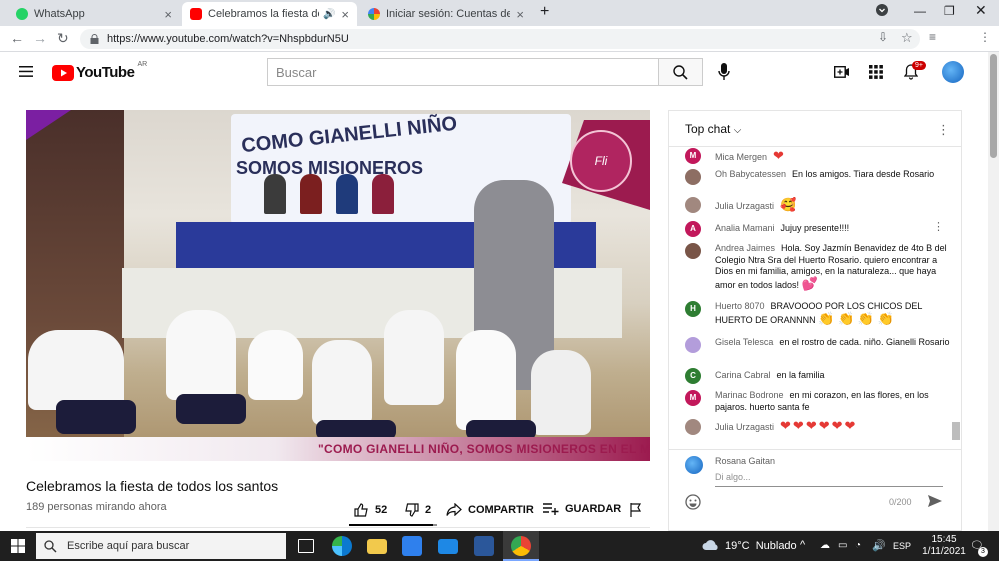 The width and height of the screenshot is (999, 561). I want to click on microsoft-store-icon, so click(412, 546).